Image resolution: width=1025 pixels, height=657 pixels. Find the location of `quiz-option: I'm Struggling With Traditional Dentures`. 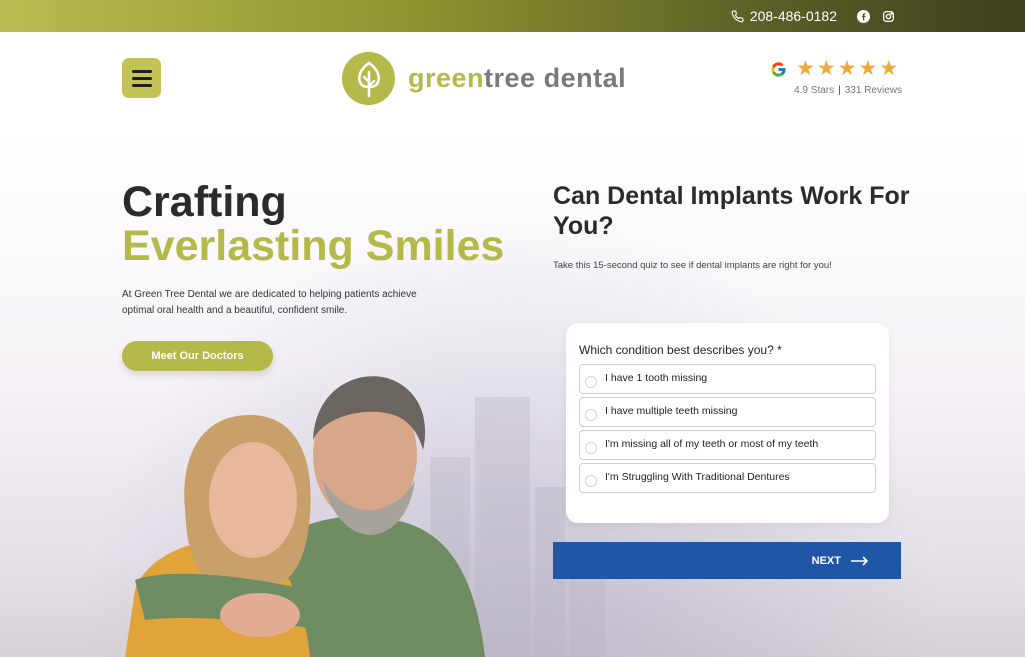

quiz-option: I'm Struggling With Traditional Dentures is located at coordinates (727, 478).